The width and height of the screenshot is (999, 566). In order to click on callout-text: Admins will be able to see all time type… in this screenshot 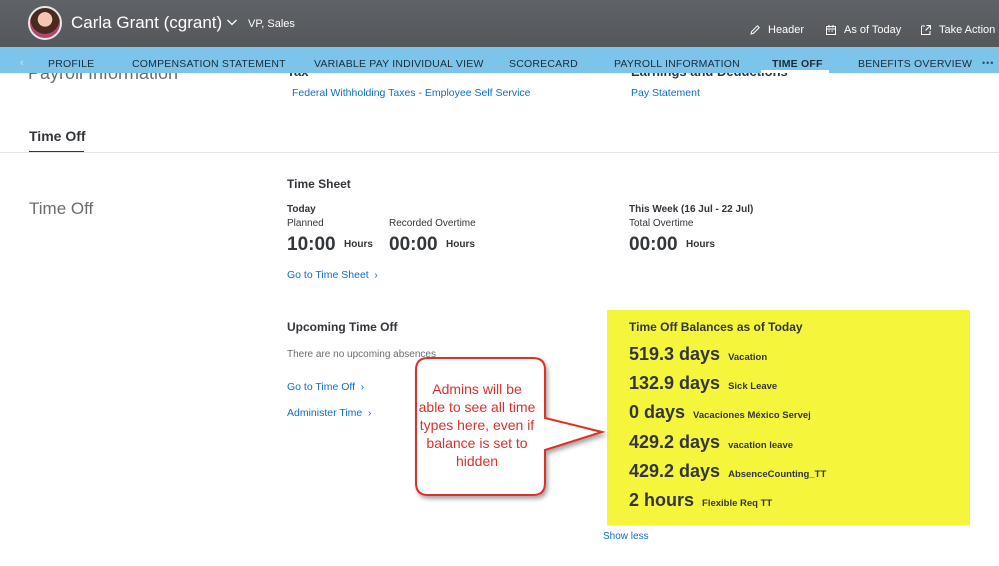, I will do `click(477, 425)`.